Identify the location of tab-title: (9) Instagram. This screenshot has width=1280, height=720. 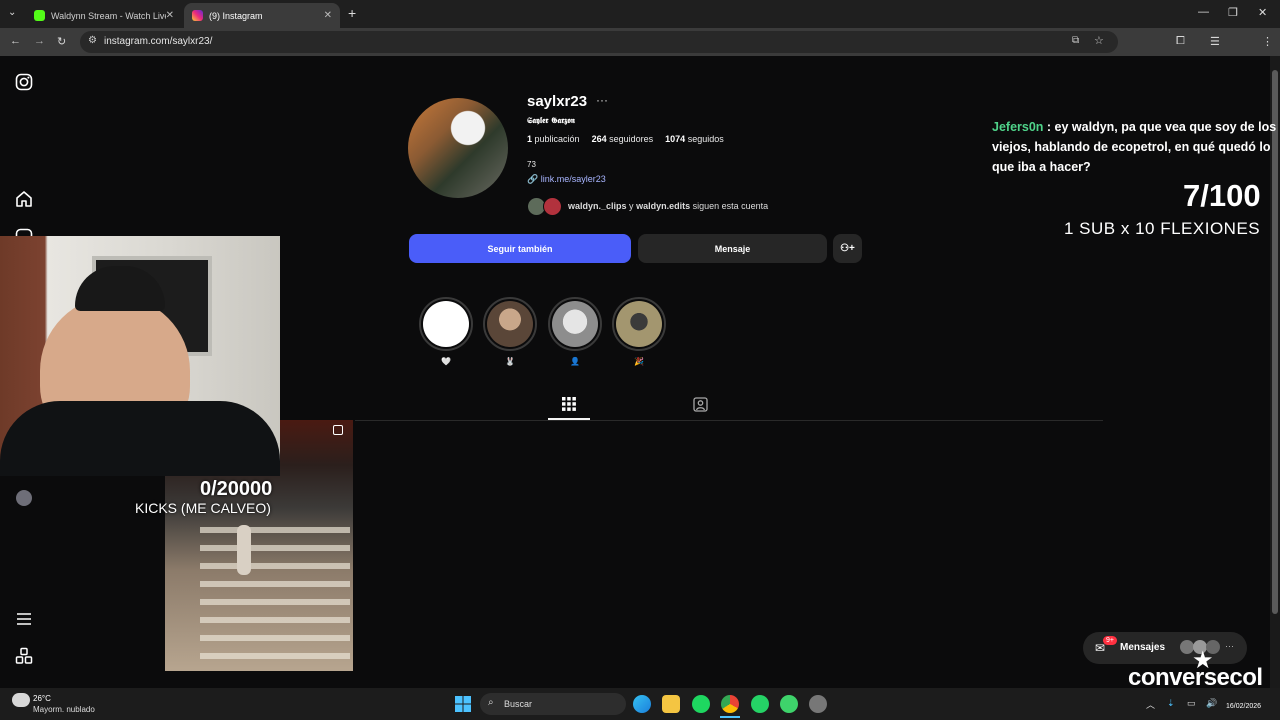
(236, 15).